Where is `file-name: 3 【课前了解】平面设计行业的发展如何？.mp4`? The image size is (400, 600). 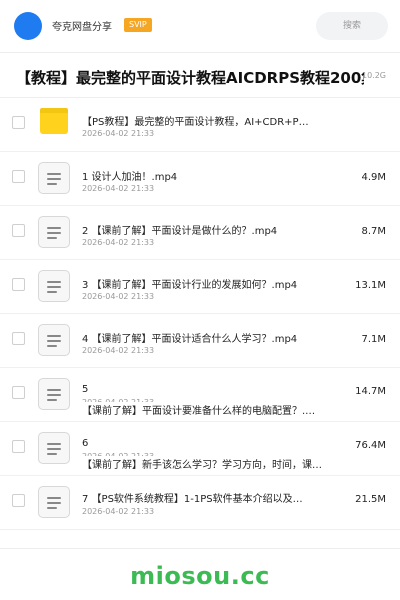
file-name: 3 【课前了解】平面设计行业的发展如何？.mp4 is located at coordinates (190, 285).